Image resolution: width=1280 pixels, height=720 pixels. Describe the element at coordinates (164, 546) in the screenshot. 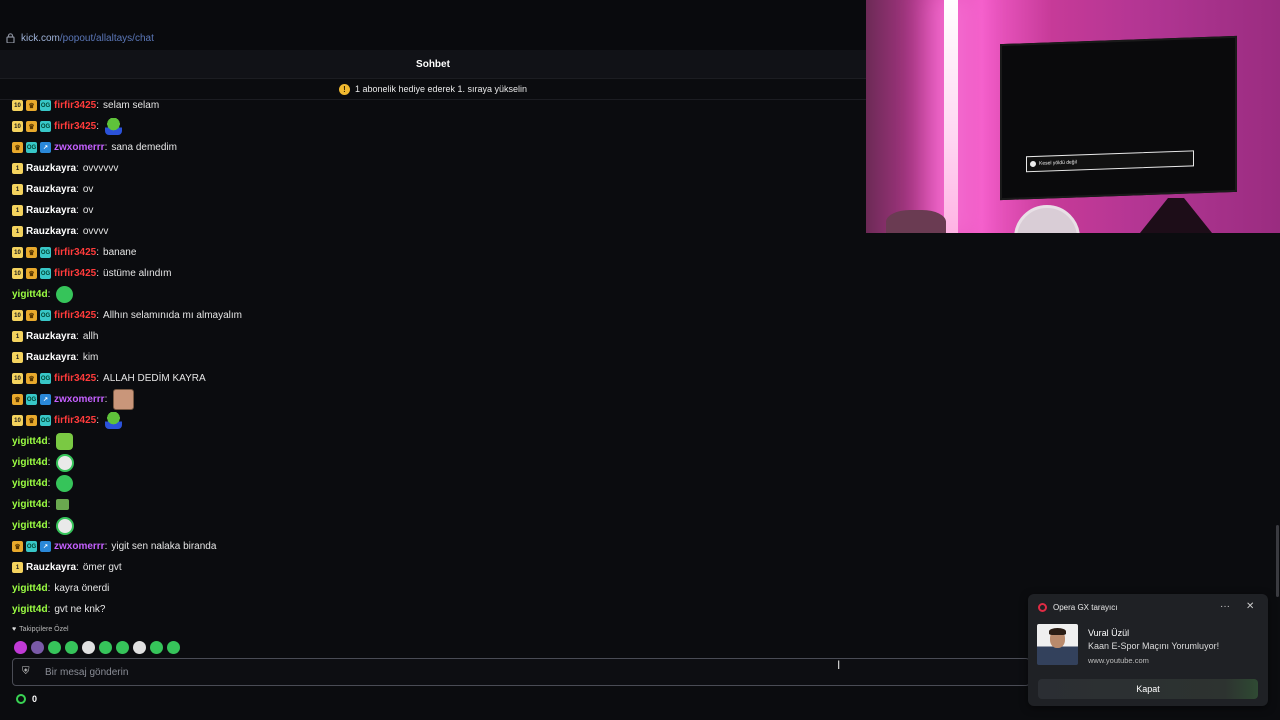

I see `chat-message-text: yigit sen nalaka biranda` at that location.